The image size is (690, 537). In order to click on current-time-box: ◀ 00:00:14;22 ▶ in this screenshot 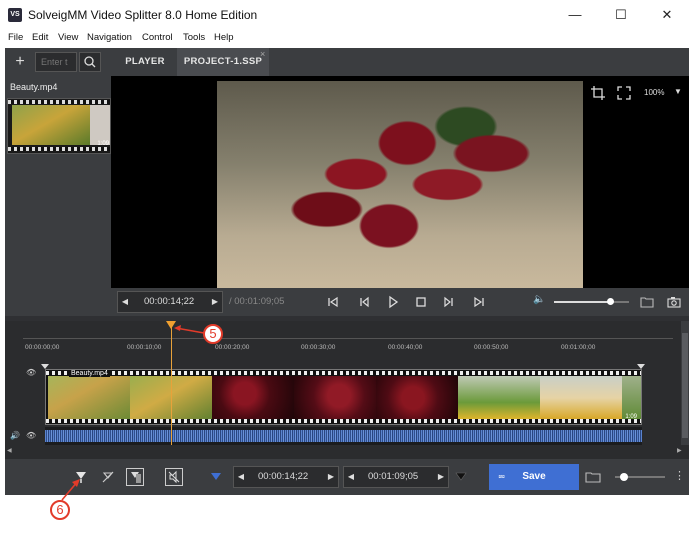, I will do `click(170, 302)`.